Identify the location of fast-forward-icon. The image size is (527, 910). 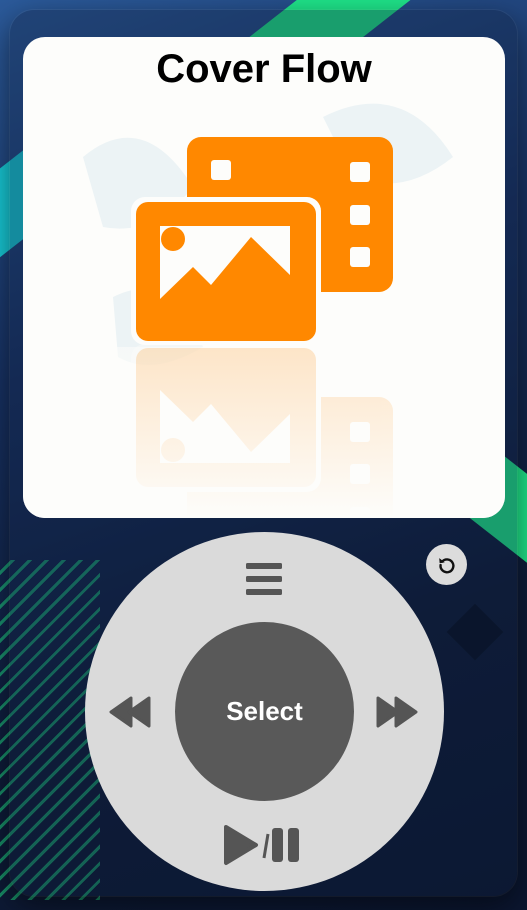
(397, 712).